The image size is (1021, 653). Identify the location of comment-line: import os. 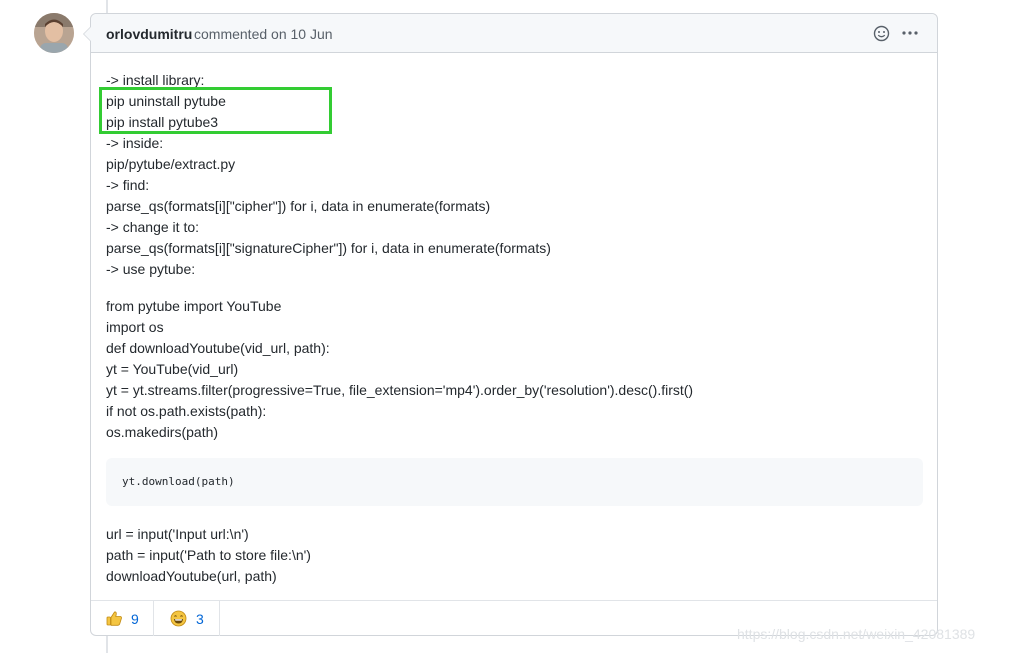
(135, 327).